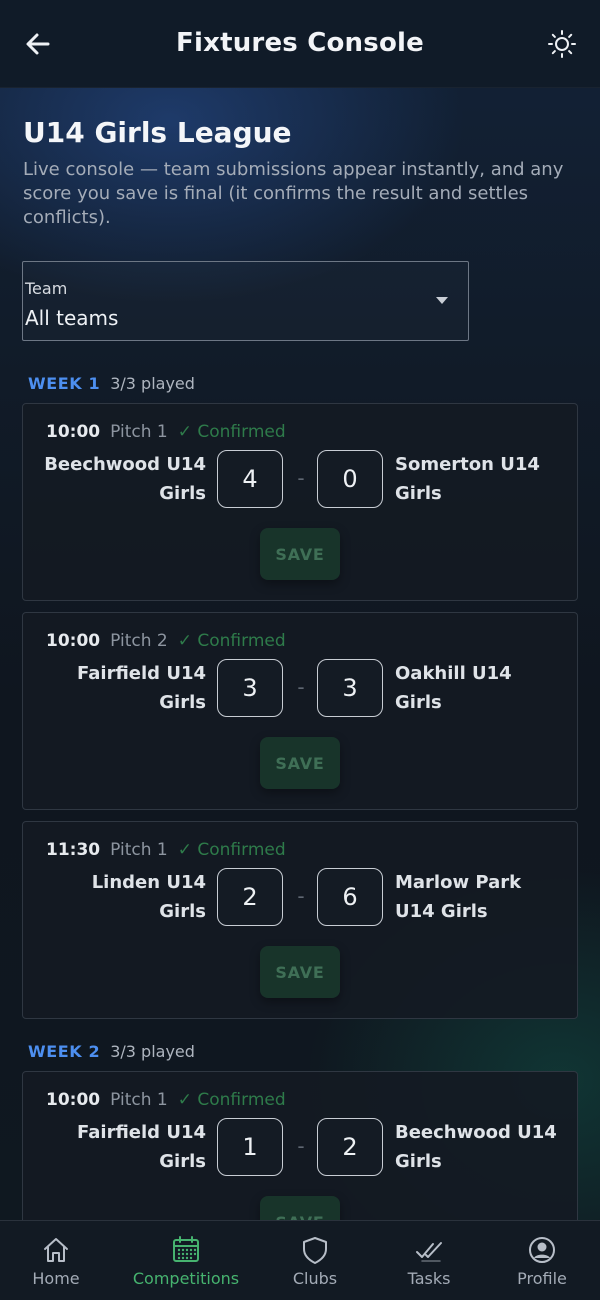  What do you see at coordinates (73, 850) in the screenshot?
I see `fixture-time: 11:30` at bounding box center [73, 850].